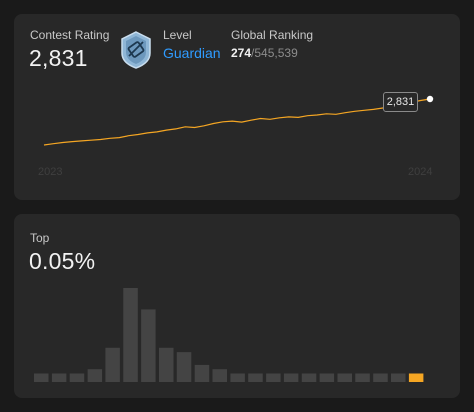 This screenshot has height=412, width=474. Describe the element at coordinates (237, 122) in the screenshot. I see `rating-series-line` at that location.